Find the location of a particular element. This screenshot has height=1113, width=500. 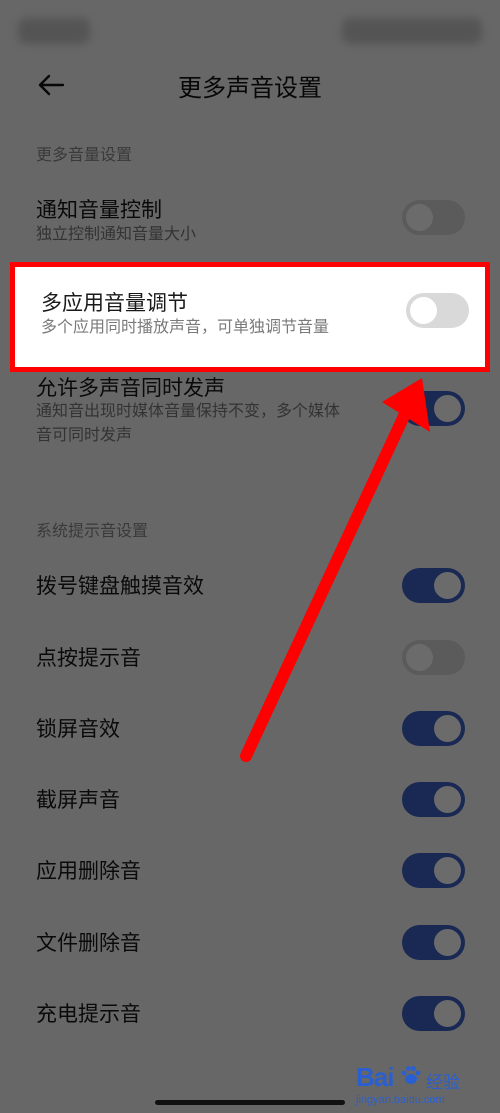

setting-row-file-delete-sound: 文件删除音 is located at coordinates (250, 943).